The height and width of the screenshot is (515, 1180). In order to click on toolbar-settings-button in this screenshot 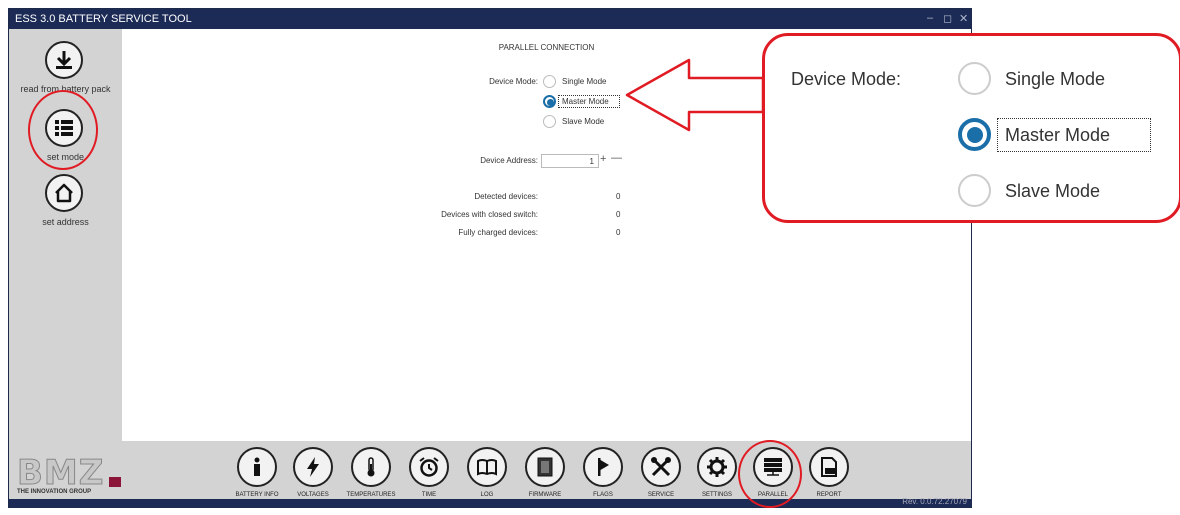, I will do `click(717, 467)`.